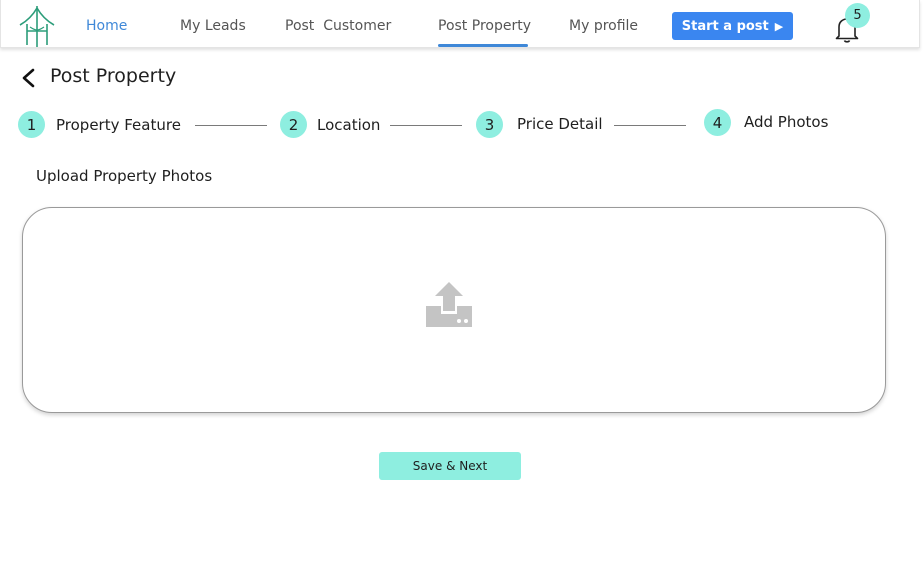 The width and height of the screenshot is (923, 566). I want to click on start-a-post-button: Start a post ▶, so click(732, 26).